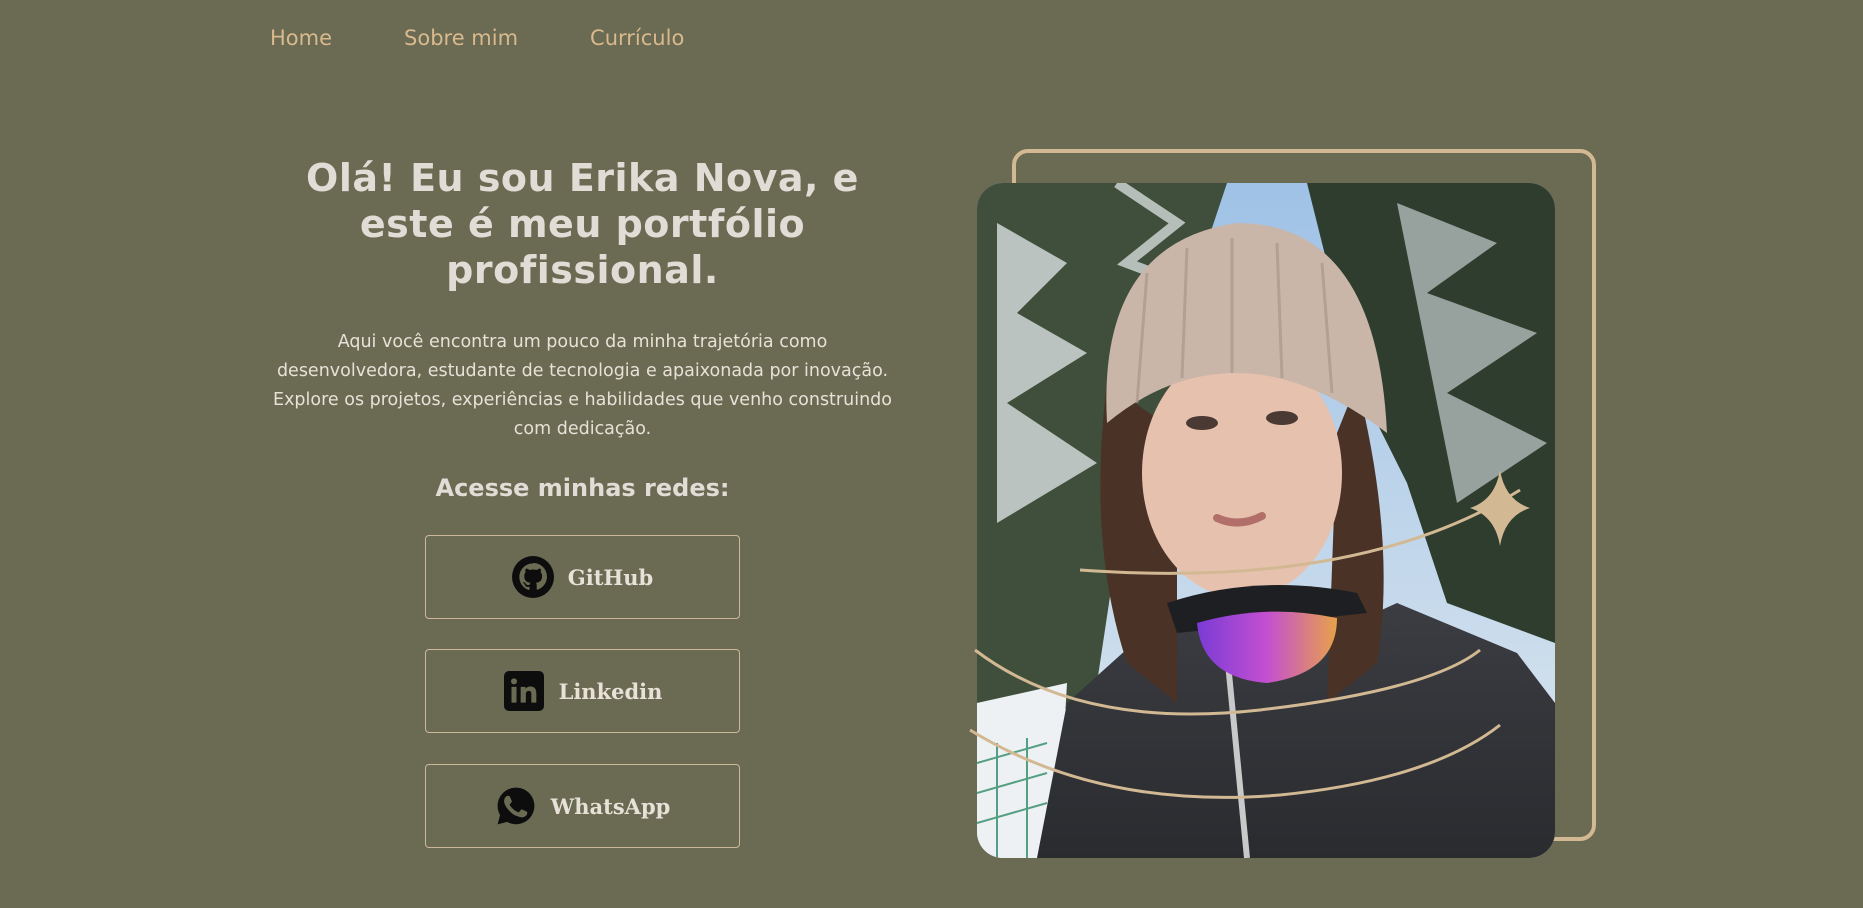 The height and width of the screenshot is (908, 1863). I want to click on linkedin-icon, so click(524, 691).